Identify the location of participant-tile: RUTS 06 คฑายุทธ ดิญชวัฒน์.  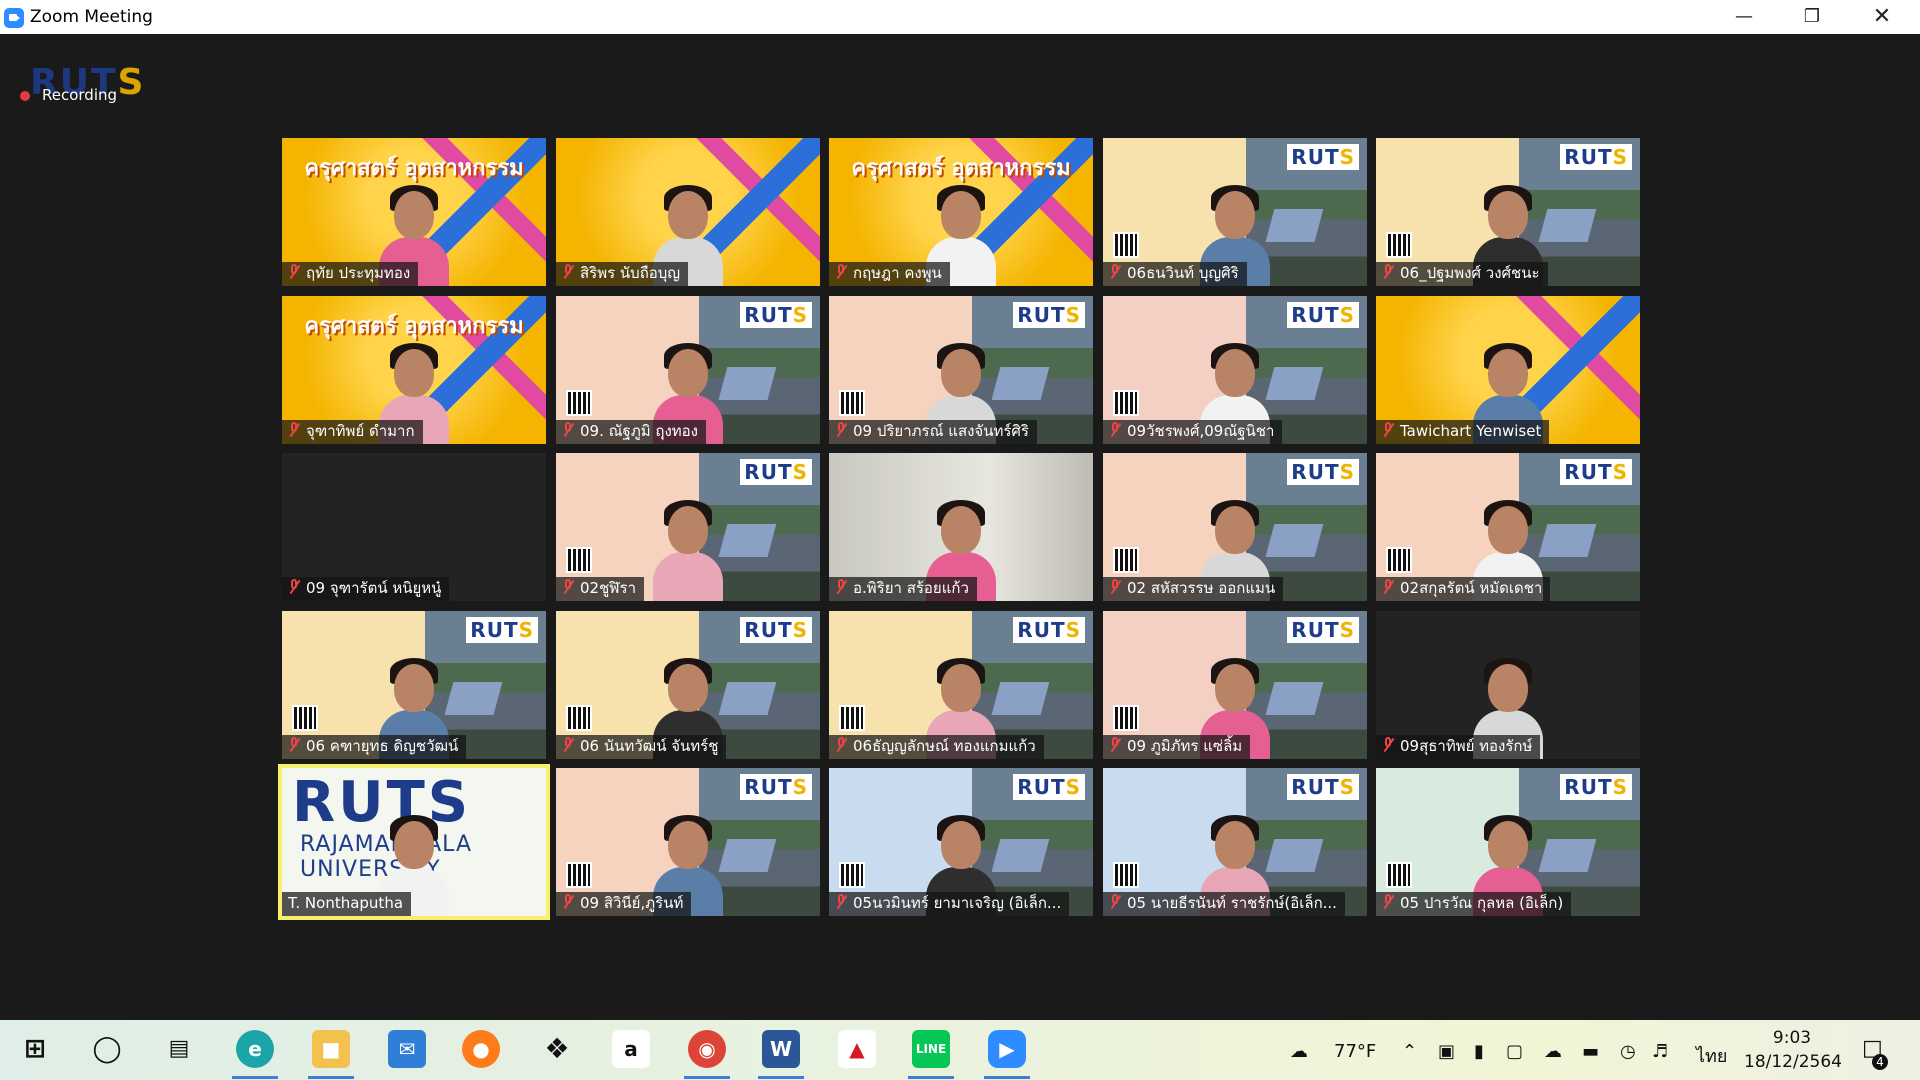
(414, 685).